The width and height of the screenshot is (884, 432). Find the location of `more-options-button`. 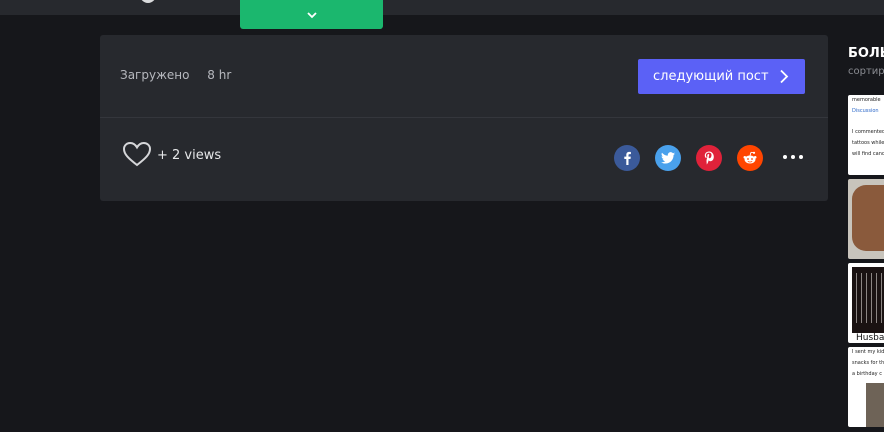

more-options-button is located at coordinates (793, 157).